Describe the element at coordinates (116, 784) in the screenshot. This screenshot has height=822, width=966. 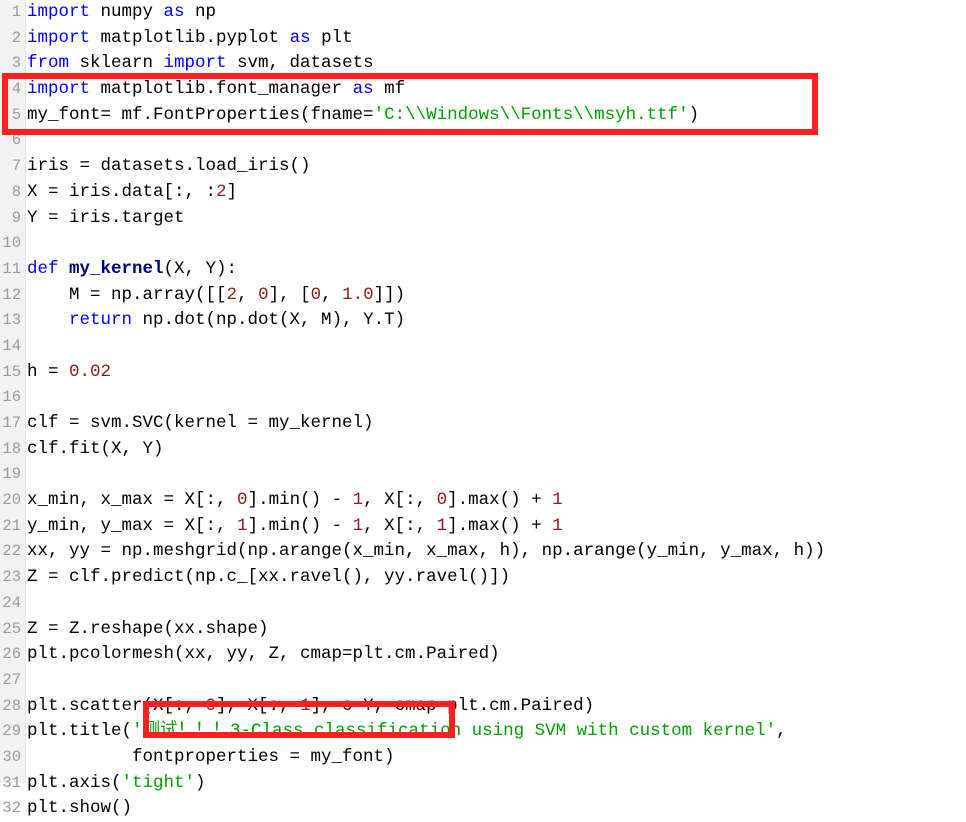
I see `code-line-text: plt.axis('tight')` at that location.